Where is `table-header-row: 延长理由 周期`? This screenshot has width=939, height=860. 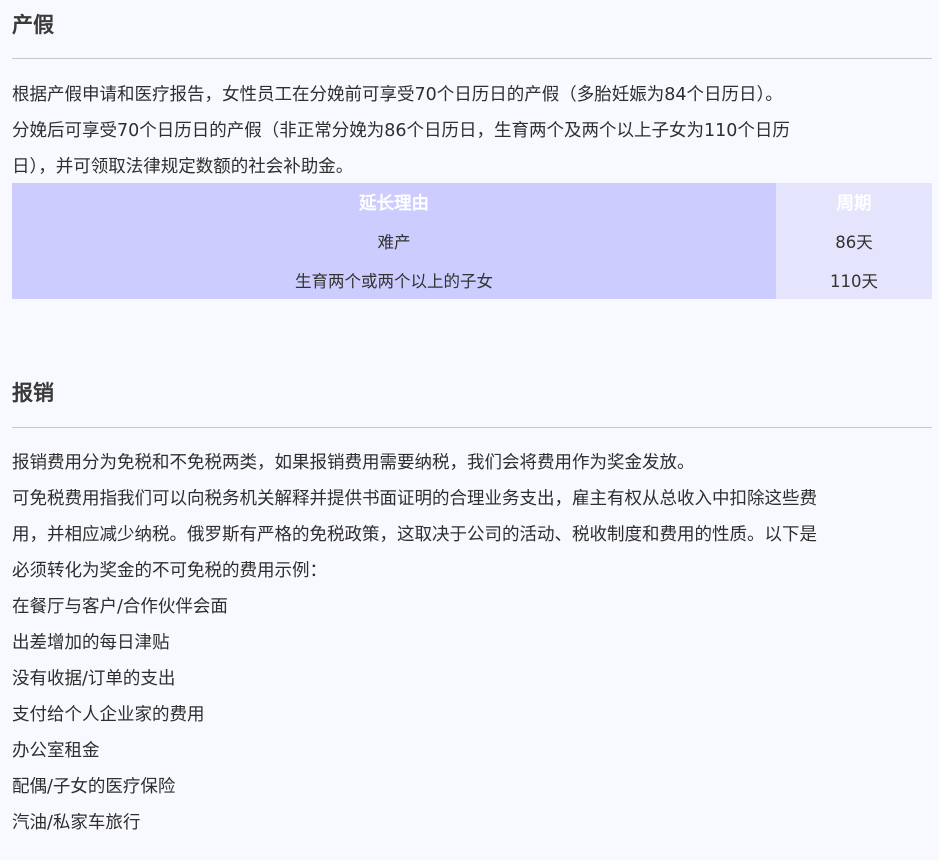 table-header-row: 延长理由 周期 is located at coordinates (472, 202).